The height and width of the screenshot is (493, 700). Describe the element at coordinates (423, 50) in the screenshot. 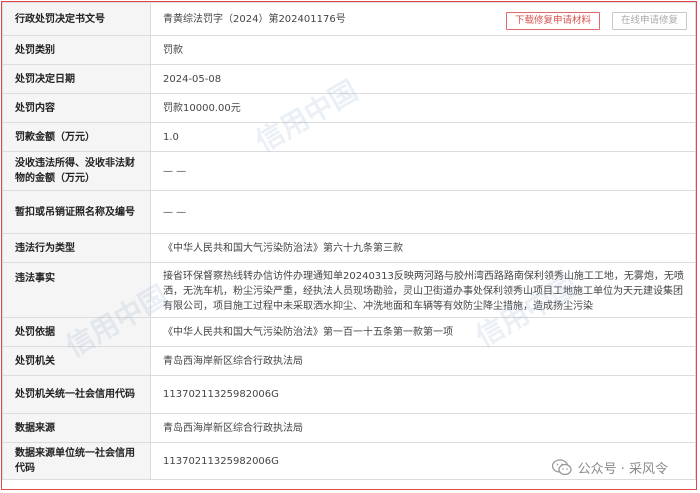

I see `field-value: 罚款` at that location.